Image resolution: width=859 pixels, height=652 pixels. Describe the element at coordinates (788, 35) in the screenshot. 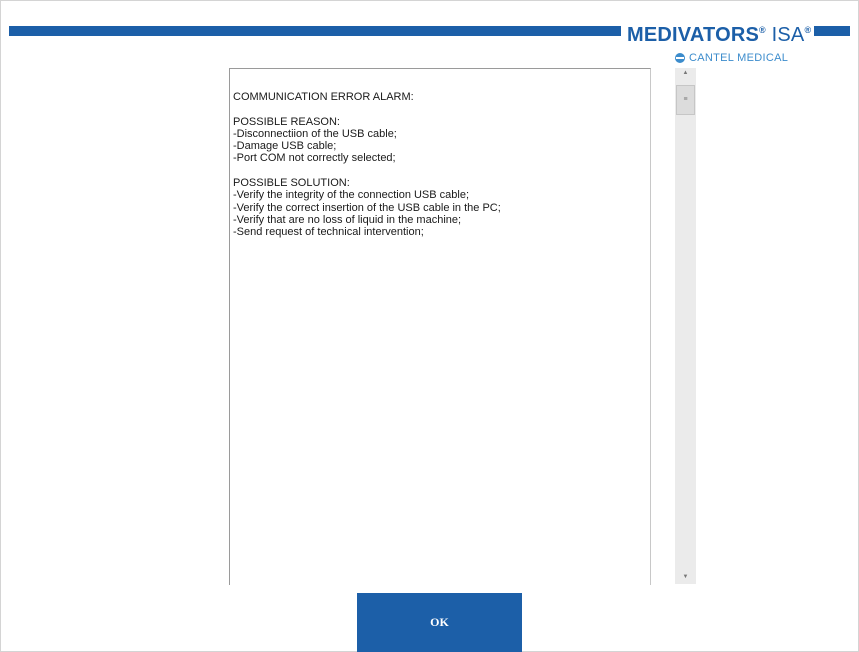

I see `brand-suffix: ISA` at that location.